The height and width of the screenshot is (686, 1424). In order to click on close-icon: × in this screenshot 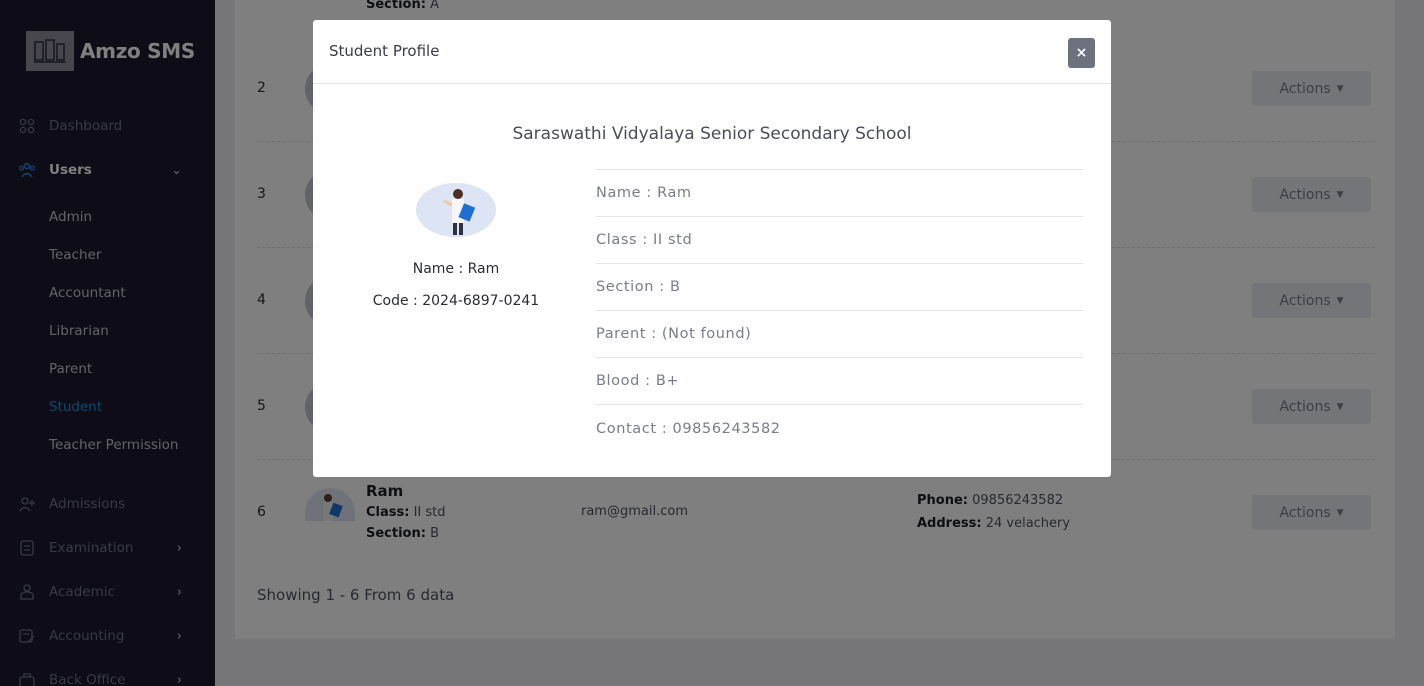, I will do `click(1081, 53)`.